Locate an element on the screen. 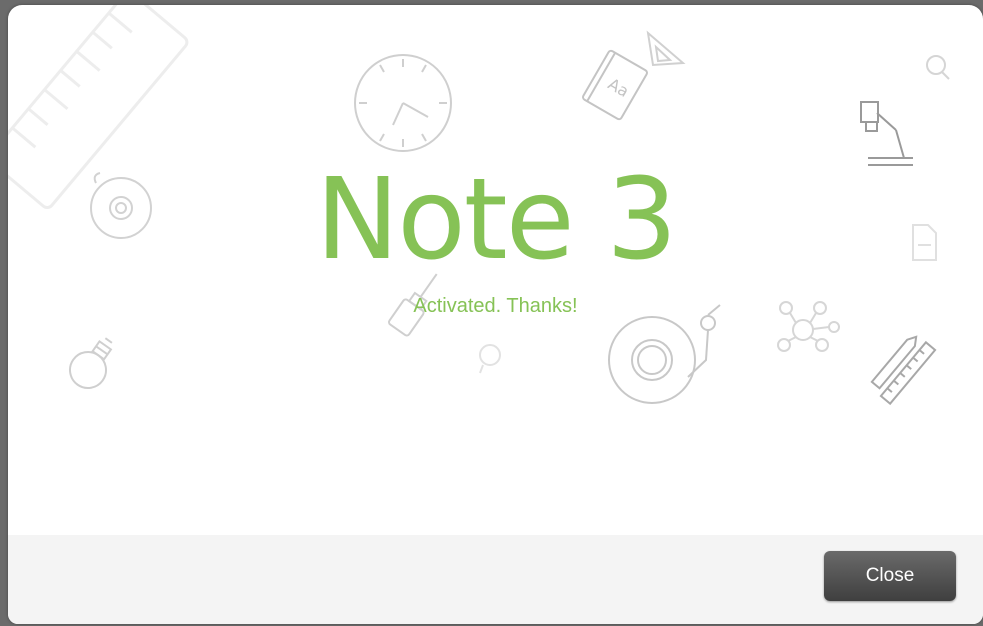 The height and width of the screenshot is (626, 983). activation-message: Activated. Thanks! is located at coordinates (495, 306).